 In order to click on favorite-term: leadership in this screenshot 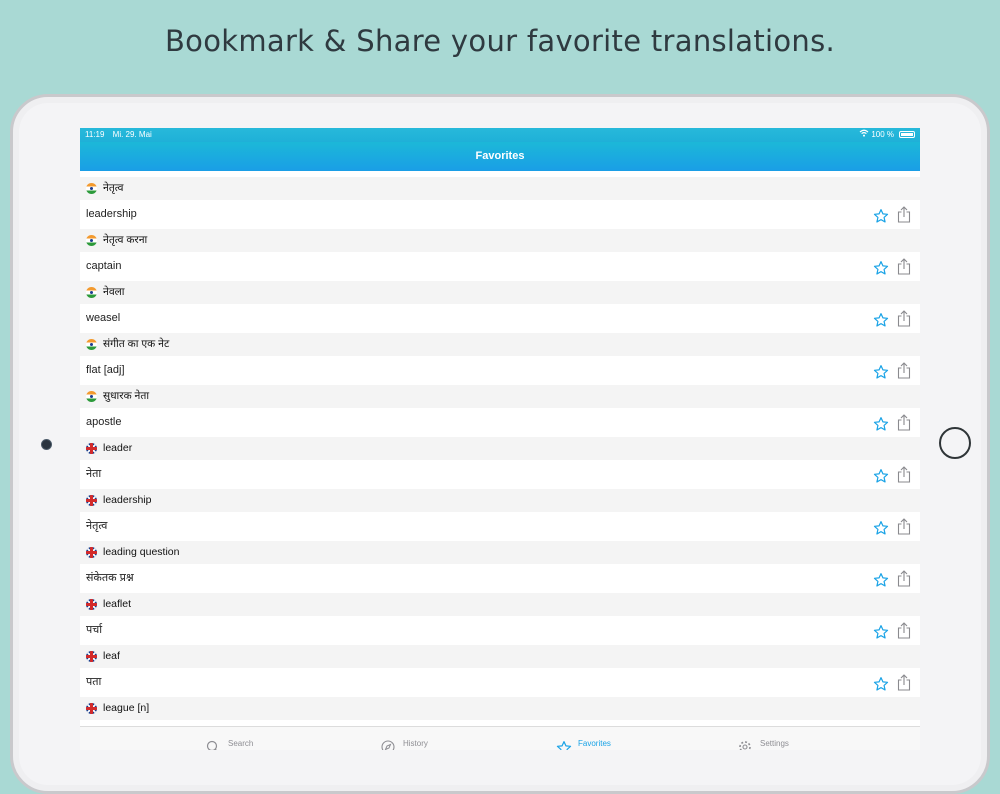, I will do `click(127, 500)`.